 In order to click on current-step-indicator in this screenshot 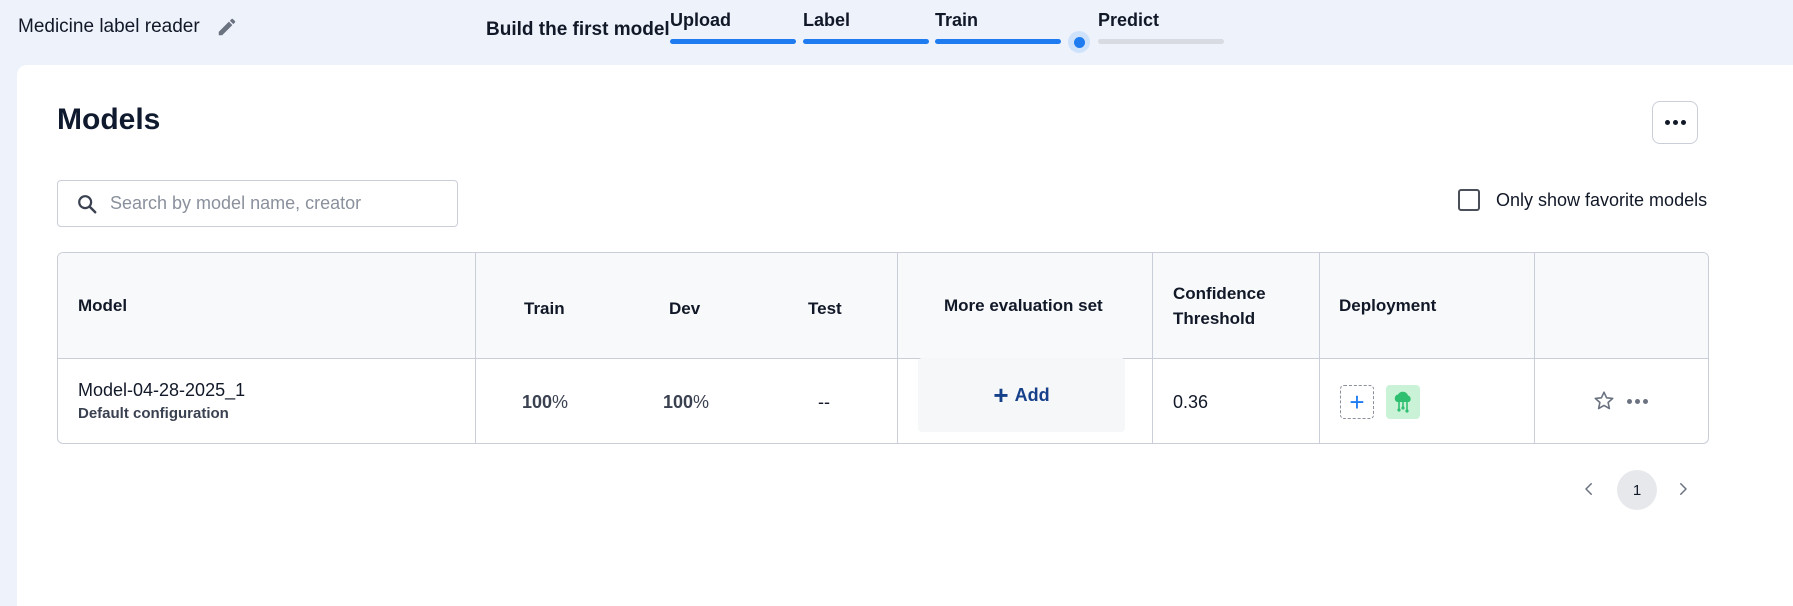, I will do `click(1079, 42)`.